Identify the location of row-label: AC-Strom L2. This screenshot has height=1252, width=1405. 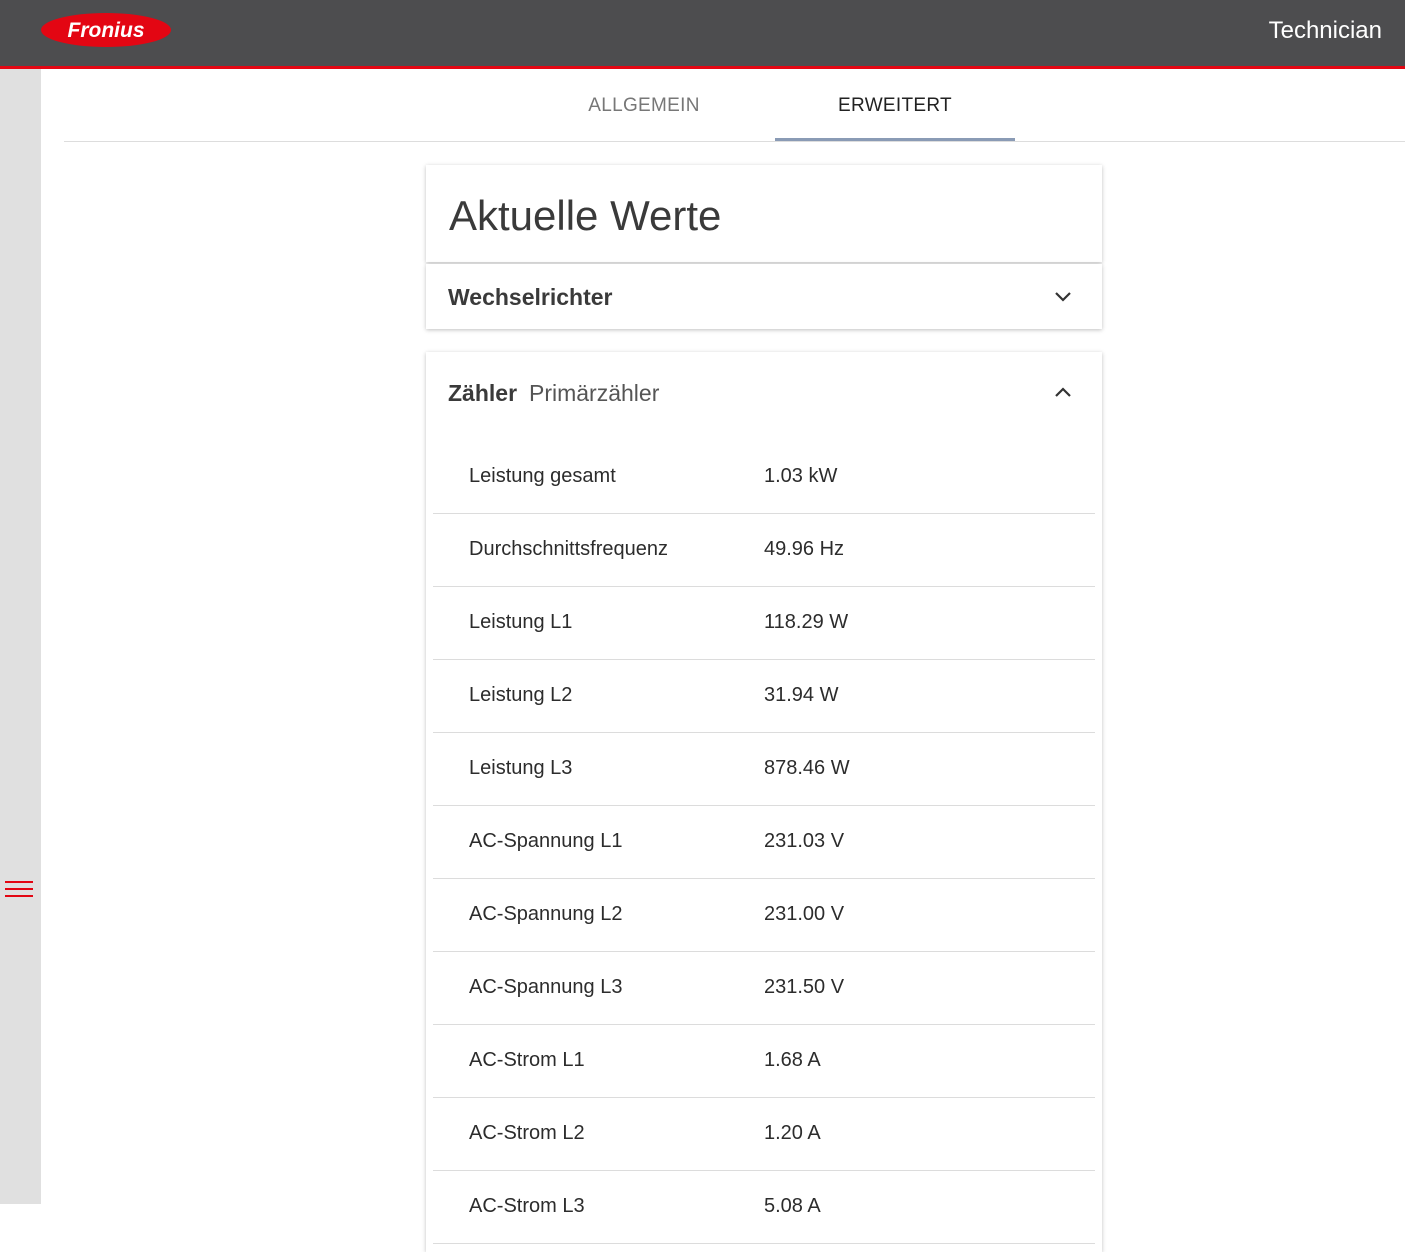
(527, 1133).